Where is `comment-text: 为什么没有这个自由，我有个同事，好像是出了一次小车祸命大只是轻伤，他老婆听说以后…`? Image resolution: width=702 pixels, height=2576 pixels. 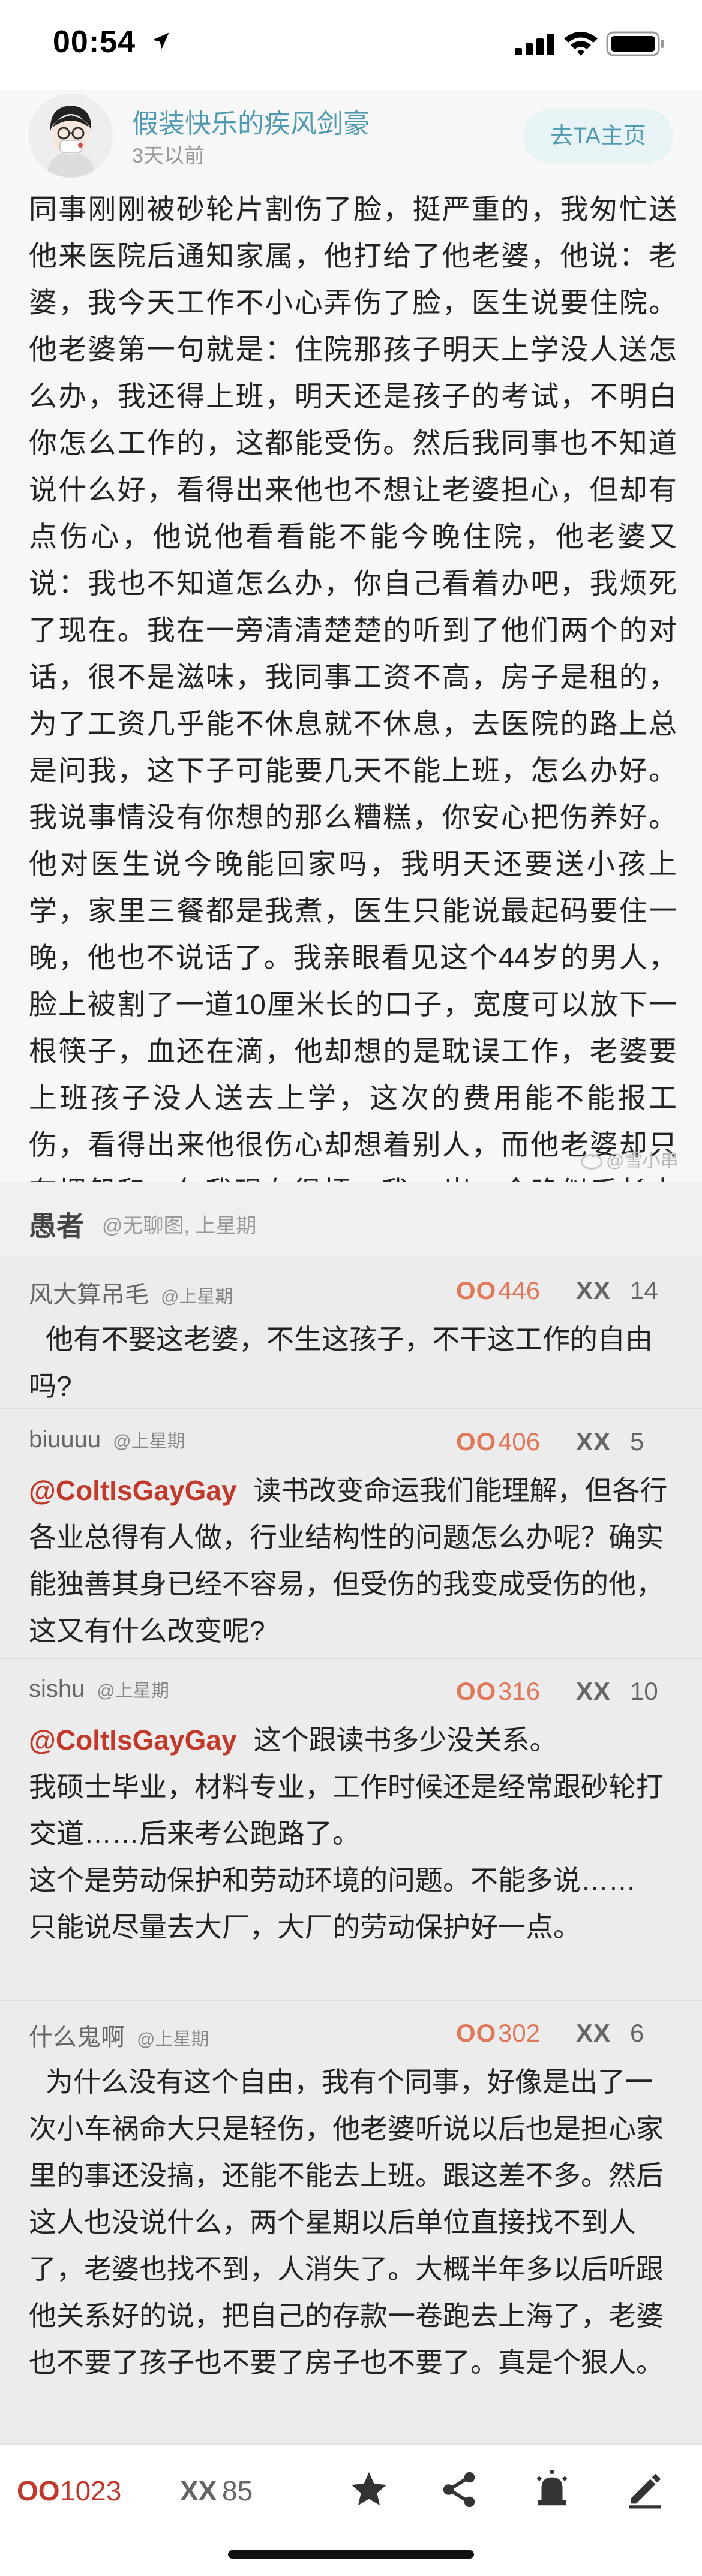 comment-text: 为什么没有这个自由，我有个同事，好像是出了一次小车祸命大只是轻伤，他老婆听说以后… is located at coordinates (346, 2222).